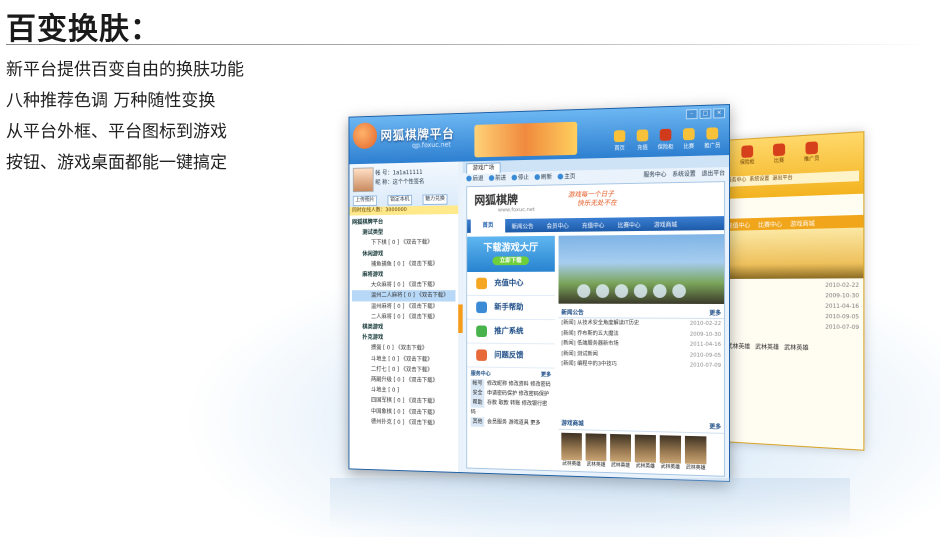  Describe the element at coordinates (404, 296) in the screenshot. I see `tree-item: 温州二人麻将 [ 0 ] 《双击下载》` at that location.